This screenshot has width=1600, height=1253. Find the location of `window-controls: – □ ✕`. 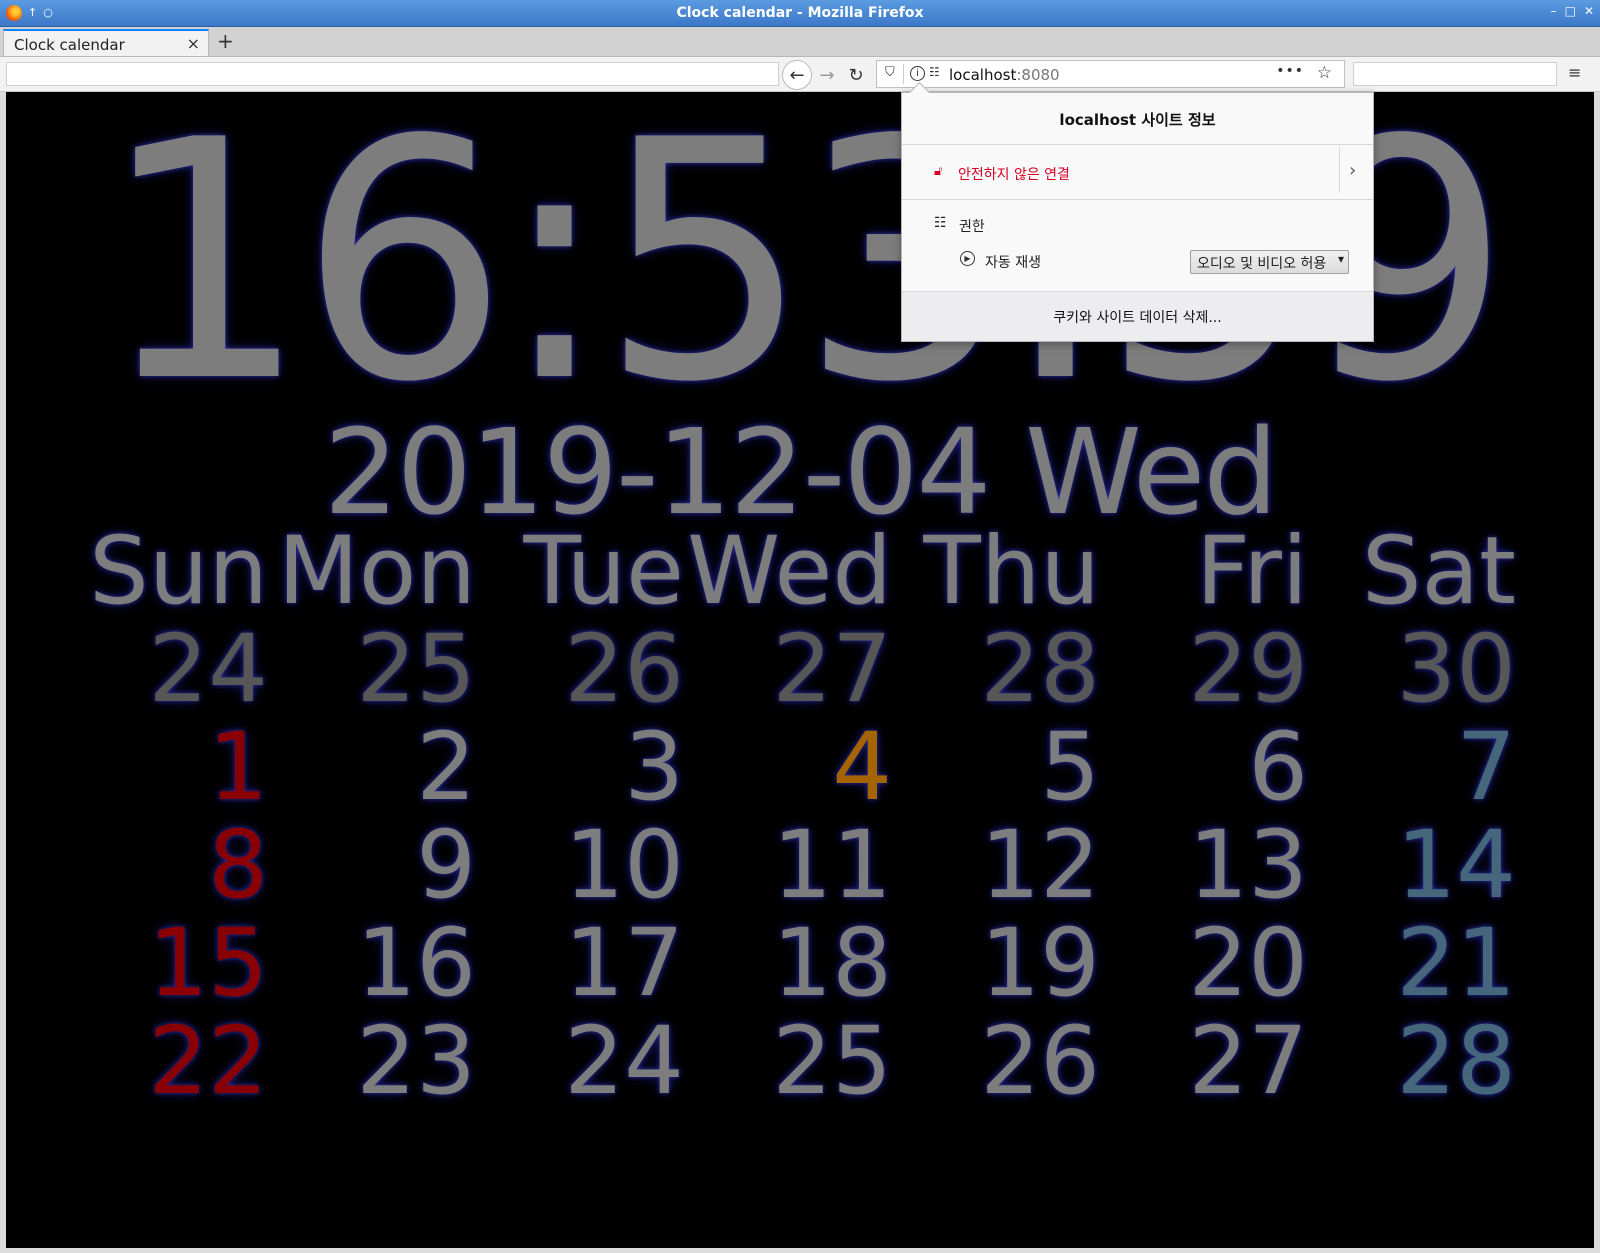

window-controls: – □ ✕ is located at coordinates (1572, 11).